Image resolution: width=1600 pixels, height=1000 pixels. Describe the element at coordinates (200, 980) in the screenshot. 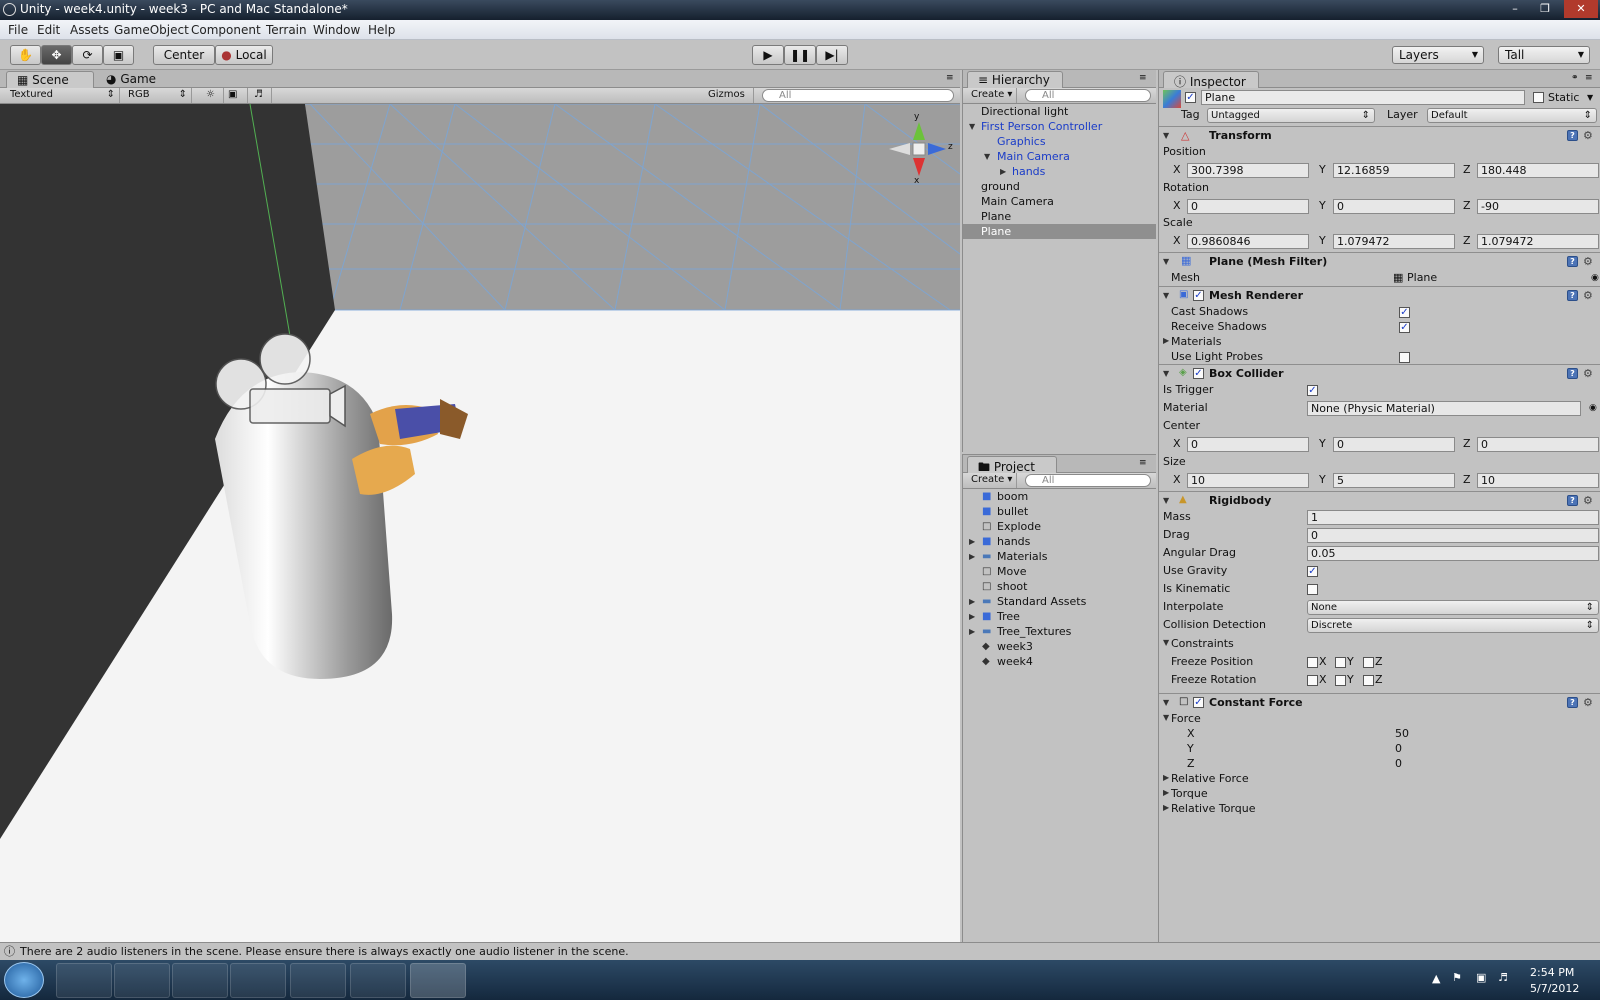

I see `media-player-icon` at that location.